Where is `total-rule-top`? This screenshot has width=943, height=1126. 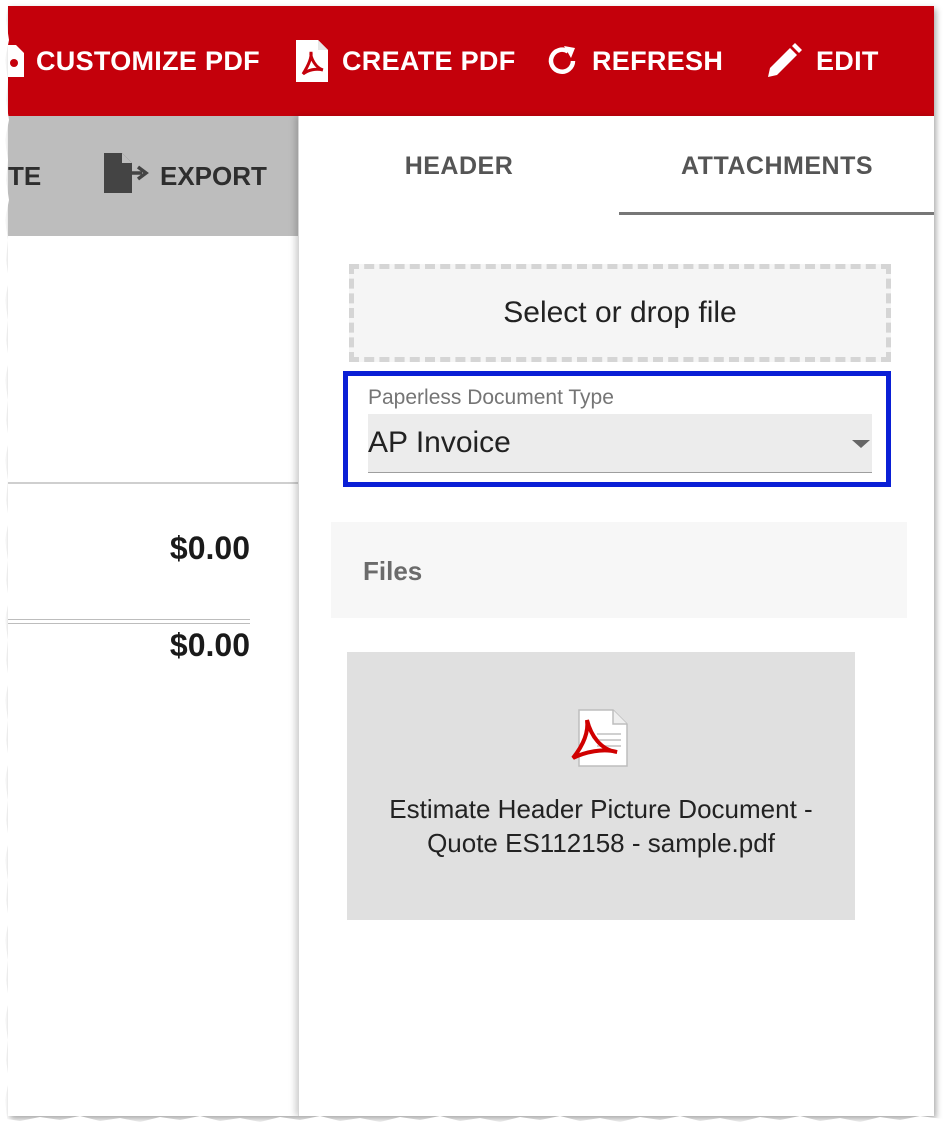 total-rule-top is located at coordinates (129, 619).